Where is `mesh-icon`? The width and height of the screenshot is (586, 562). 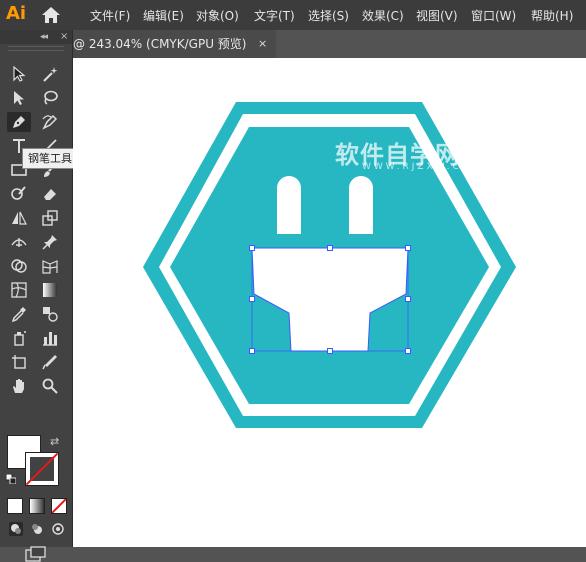
mesh-icon is located at coordinates (19, 290).